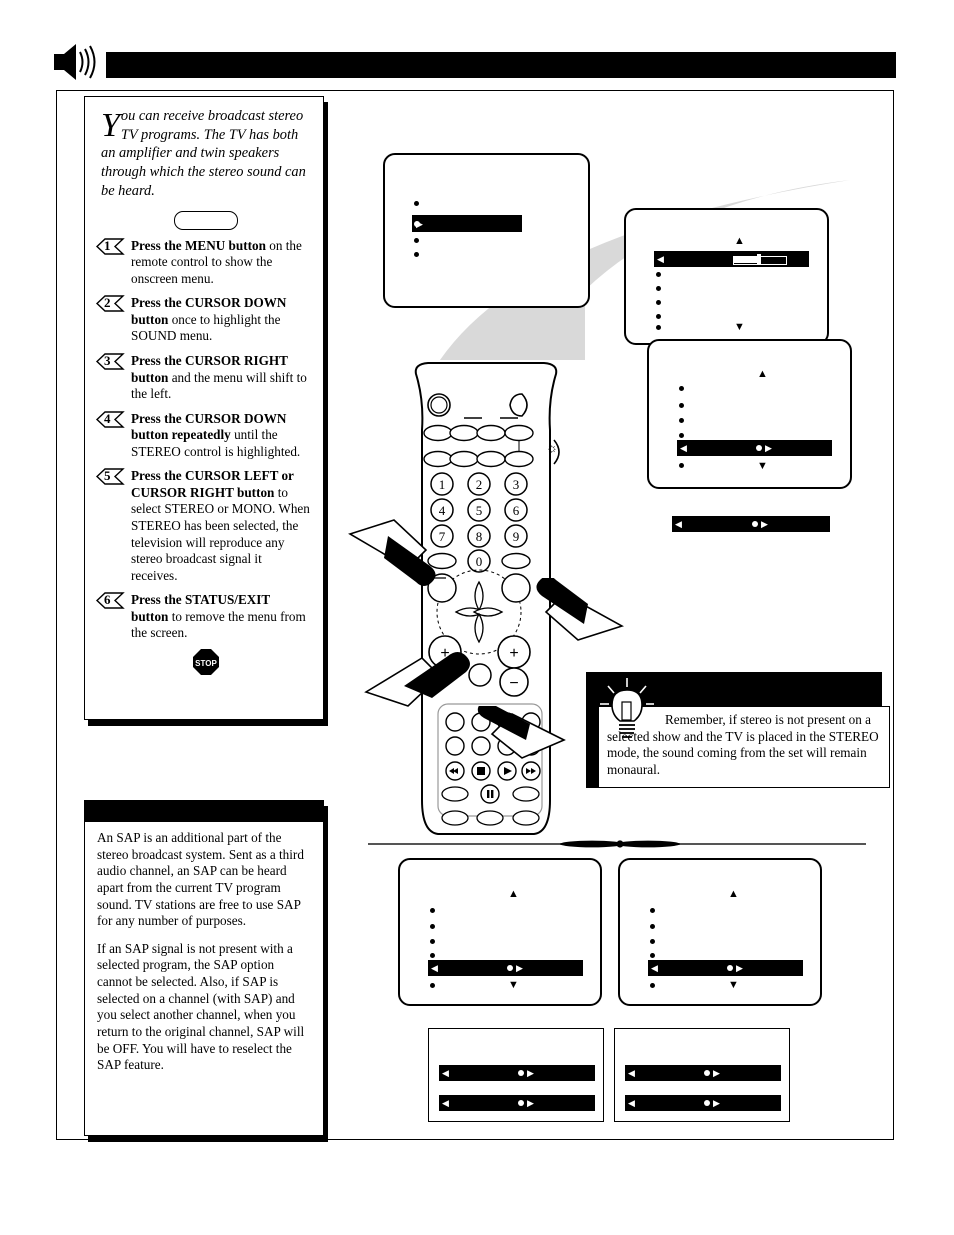 The height and width of the screenshot is (1235, 954). What do you see at coordinates (521, 732) in the screenshot?
I see `pointing-hand-lower-right` at bounding box center [521, 732].